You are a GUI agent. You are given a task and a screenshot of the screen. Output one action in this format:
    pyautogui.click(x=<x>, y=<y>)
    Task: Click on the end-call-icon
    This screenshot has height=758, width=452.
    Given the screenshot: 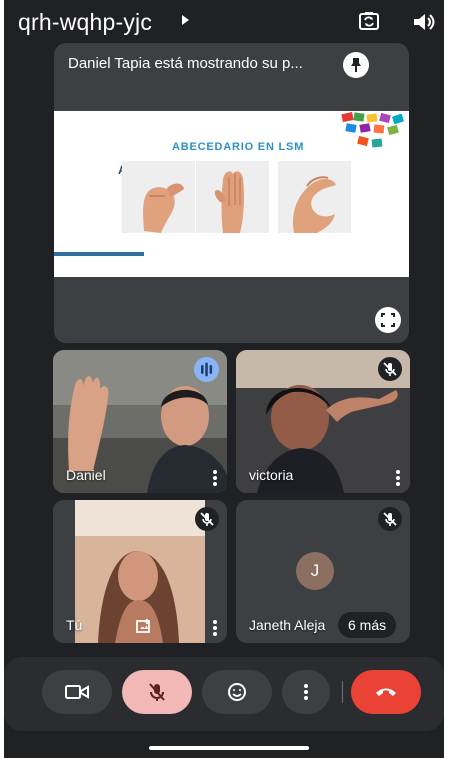 What is the action you would take?
    pyautogui.click(x=386, y=692)
    